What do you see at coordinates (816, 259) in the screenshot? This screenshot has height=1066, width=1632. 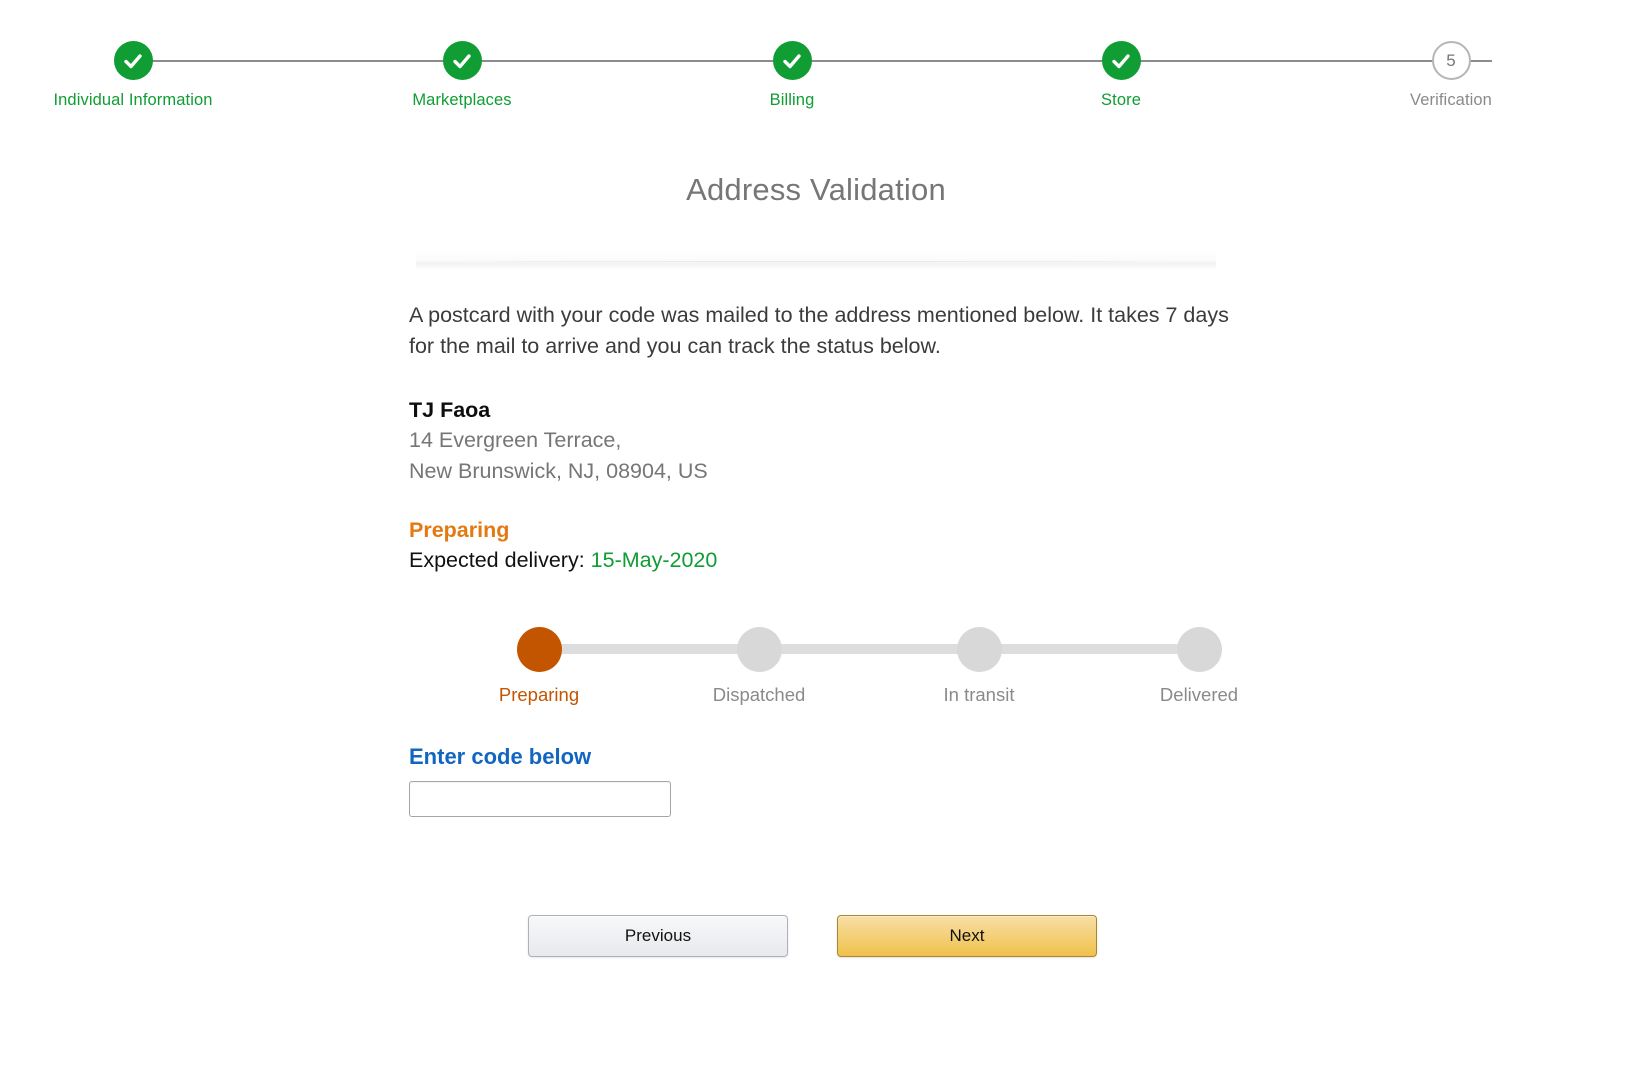 I see `title-divider` at bounding box center [816, 259].